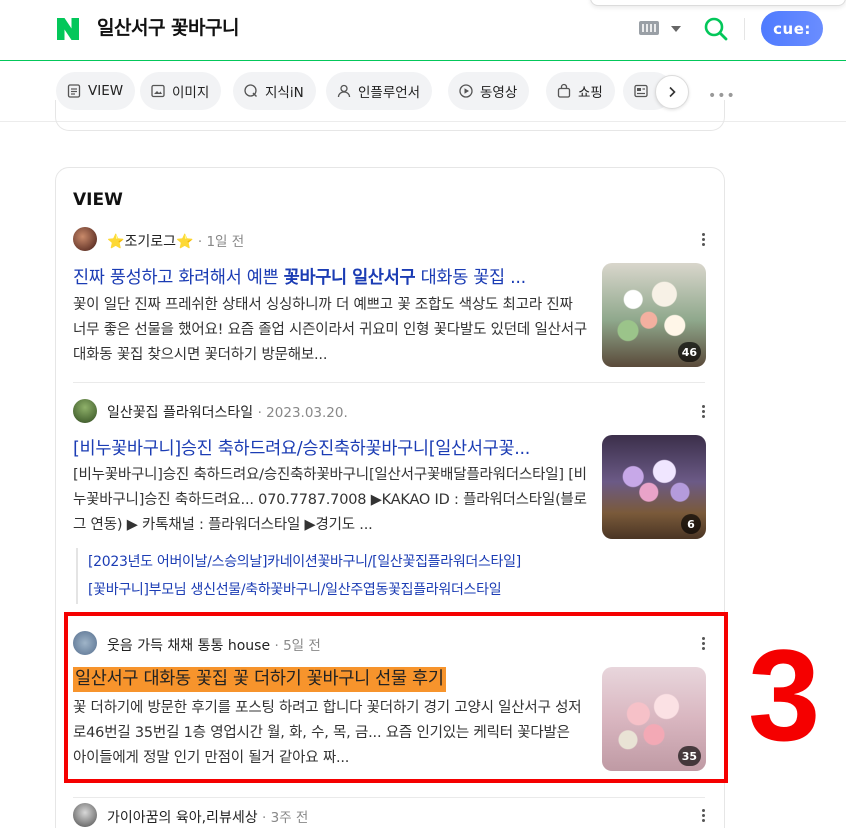 Image resolution: width=846 pixels, height=828 pixels. Describe the element at coordinates (641, 91) in the screenshot. I see `news-icon` at that location.